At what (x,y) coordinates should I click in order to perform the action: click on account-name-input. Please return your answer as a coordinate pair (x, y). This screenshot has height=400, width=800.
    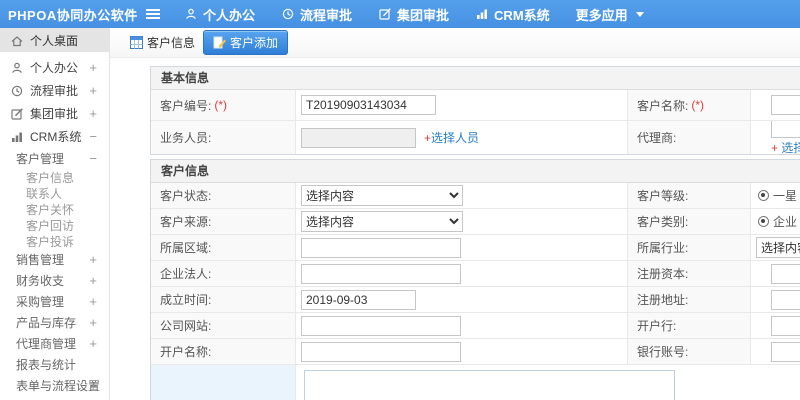
    Looking at the image, I should click on (381, 351).